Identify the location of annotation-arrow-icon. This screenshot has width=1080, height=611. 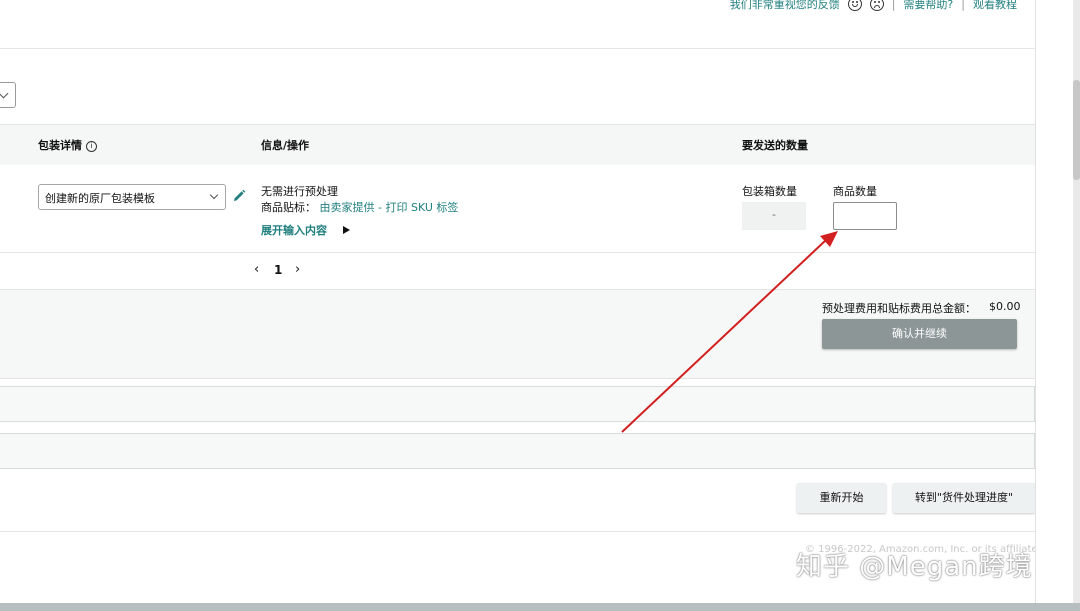
(729, 332).